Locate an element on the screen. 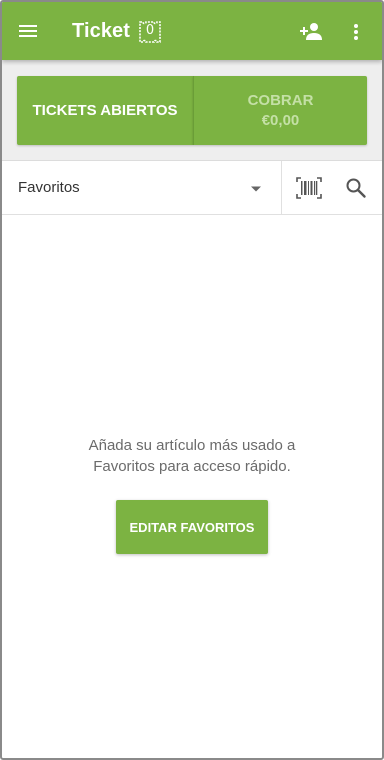 This screenshot has width=384, height=760. ticket-actions-panel: TICKETS ABIERTOS COBRAR €0,00 is located at coordinates (192, 110).